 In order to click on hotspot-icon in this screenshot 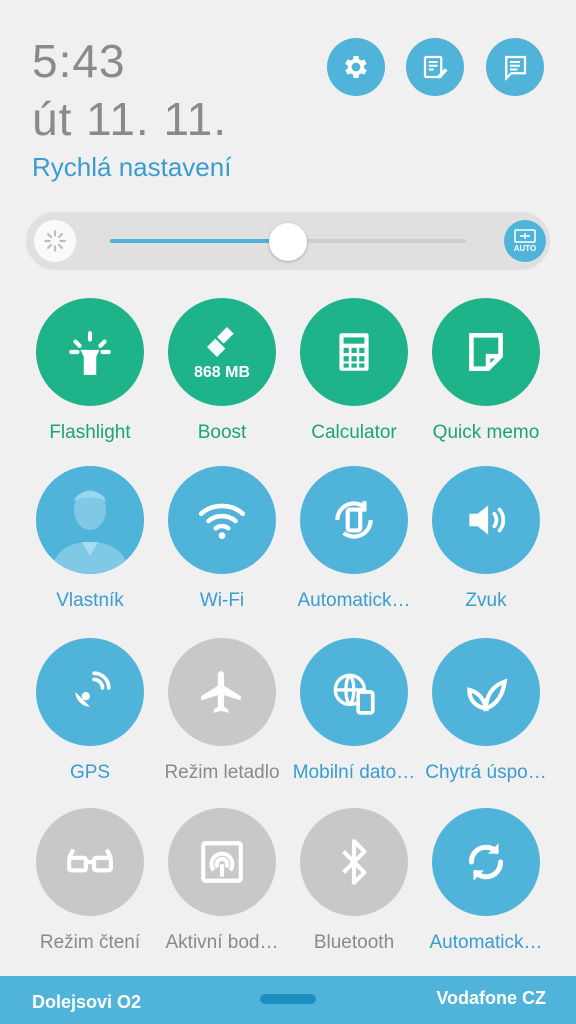, I will do `click(222, 862)`.